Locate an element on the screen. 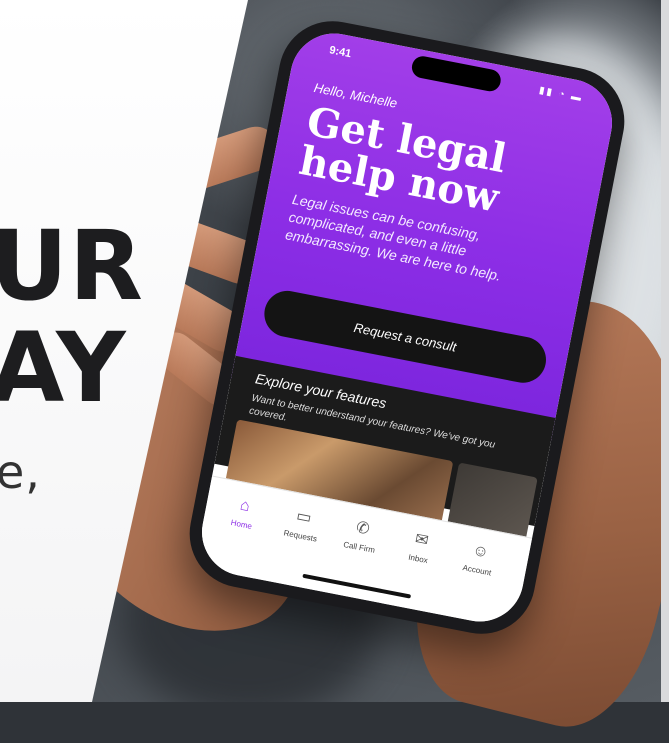  tab-call-firm: ✆ Call Firm is located at coordinates (361, 535).